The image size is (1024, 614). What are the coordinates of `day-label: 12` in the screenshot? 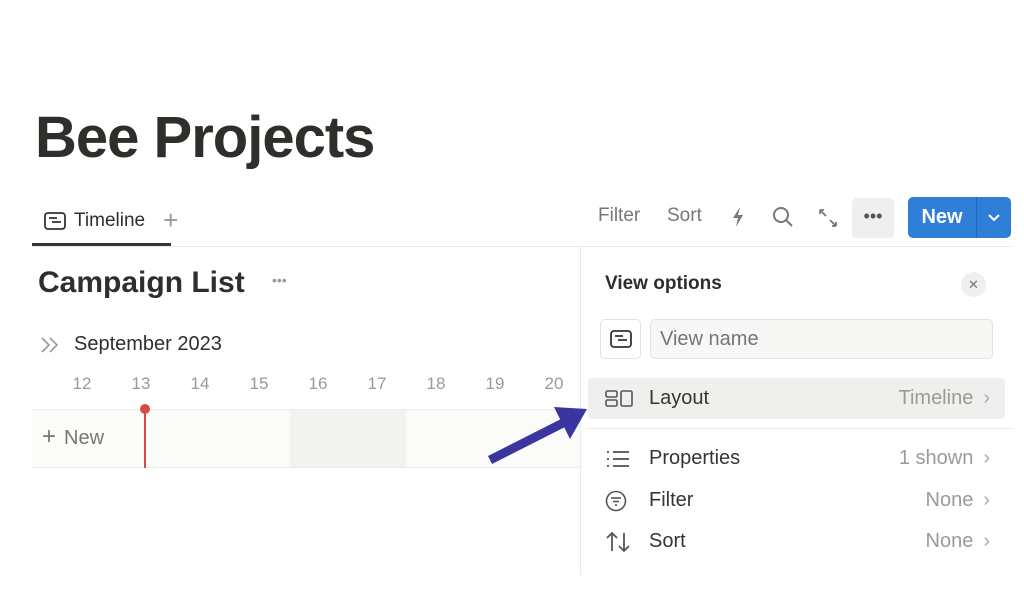 It's located at (82, 383).